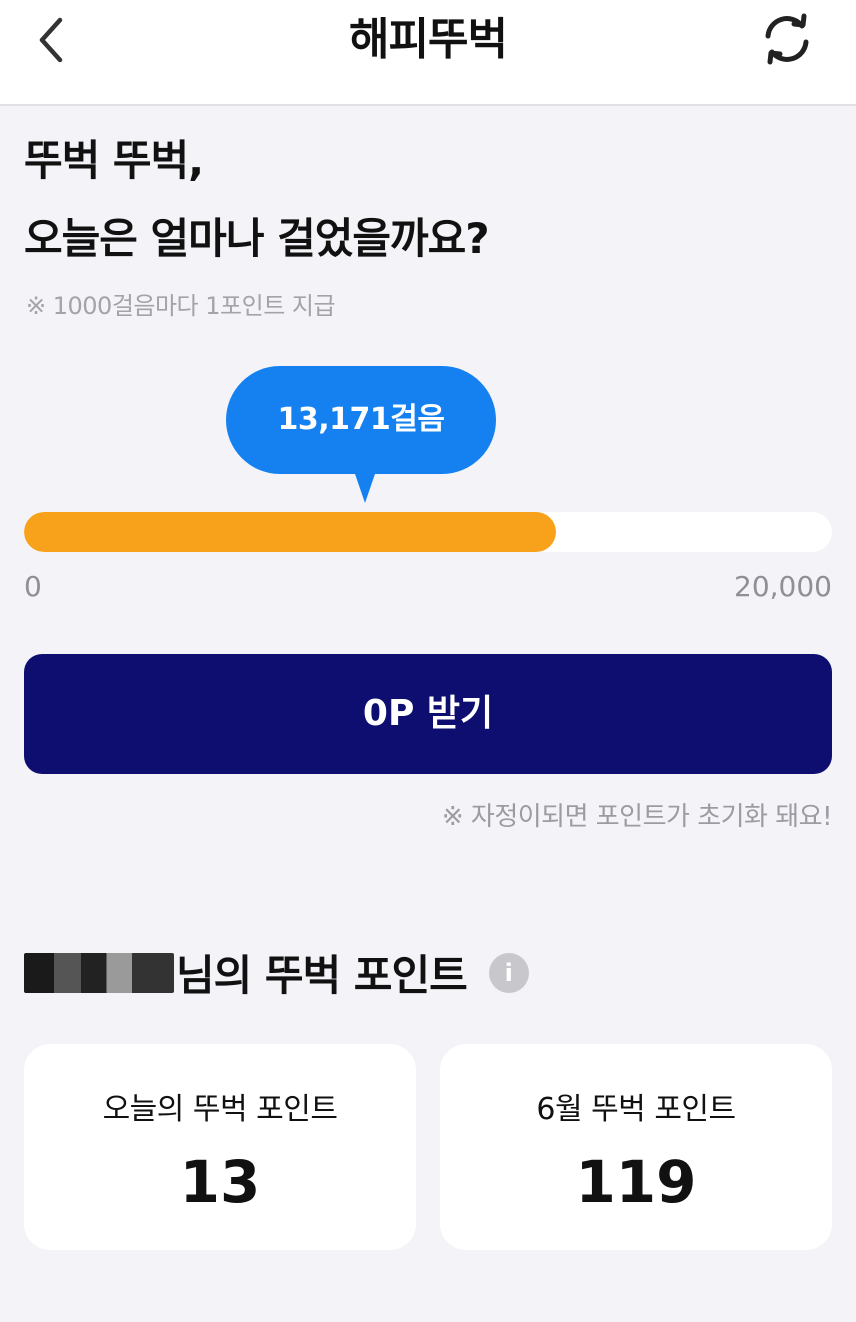 This screenshot has height=1322, width=856. I want to click on app-header: 해피뚜벅, so click(428, 53).